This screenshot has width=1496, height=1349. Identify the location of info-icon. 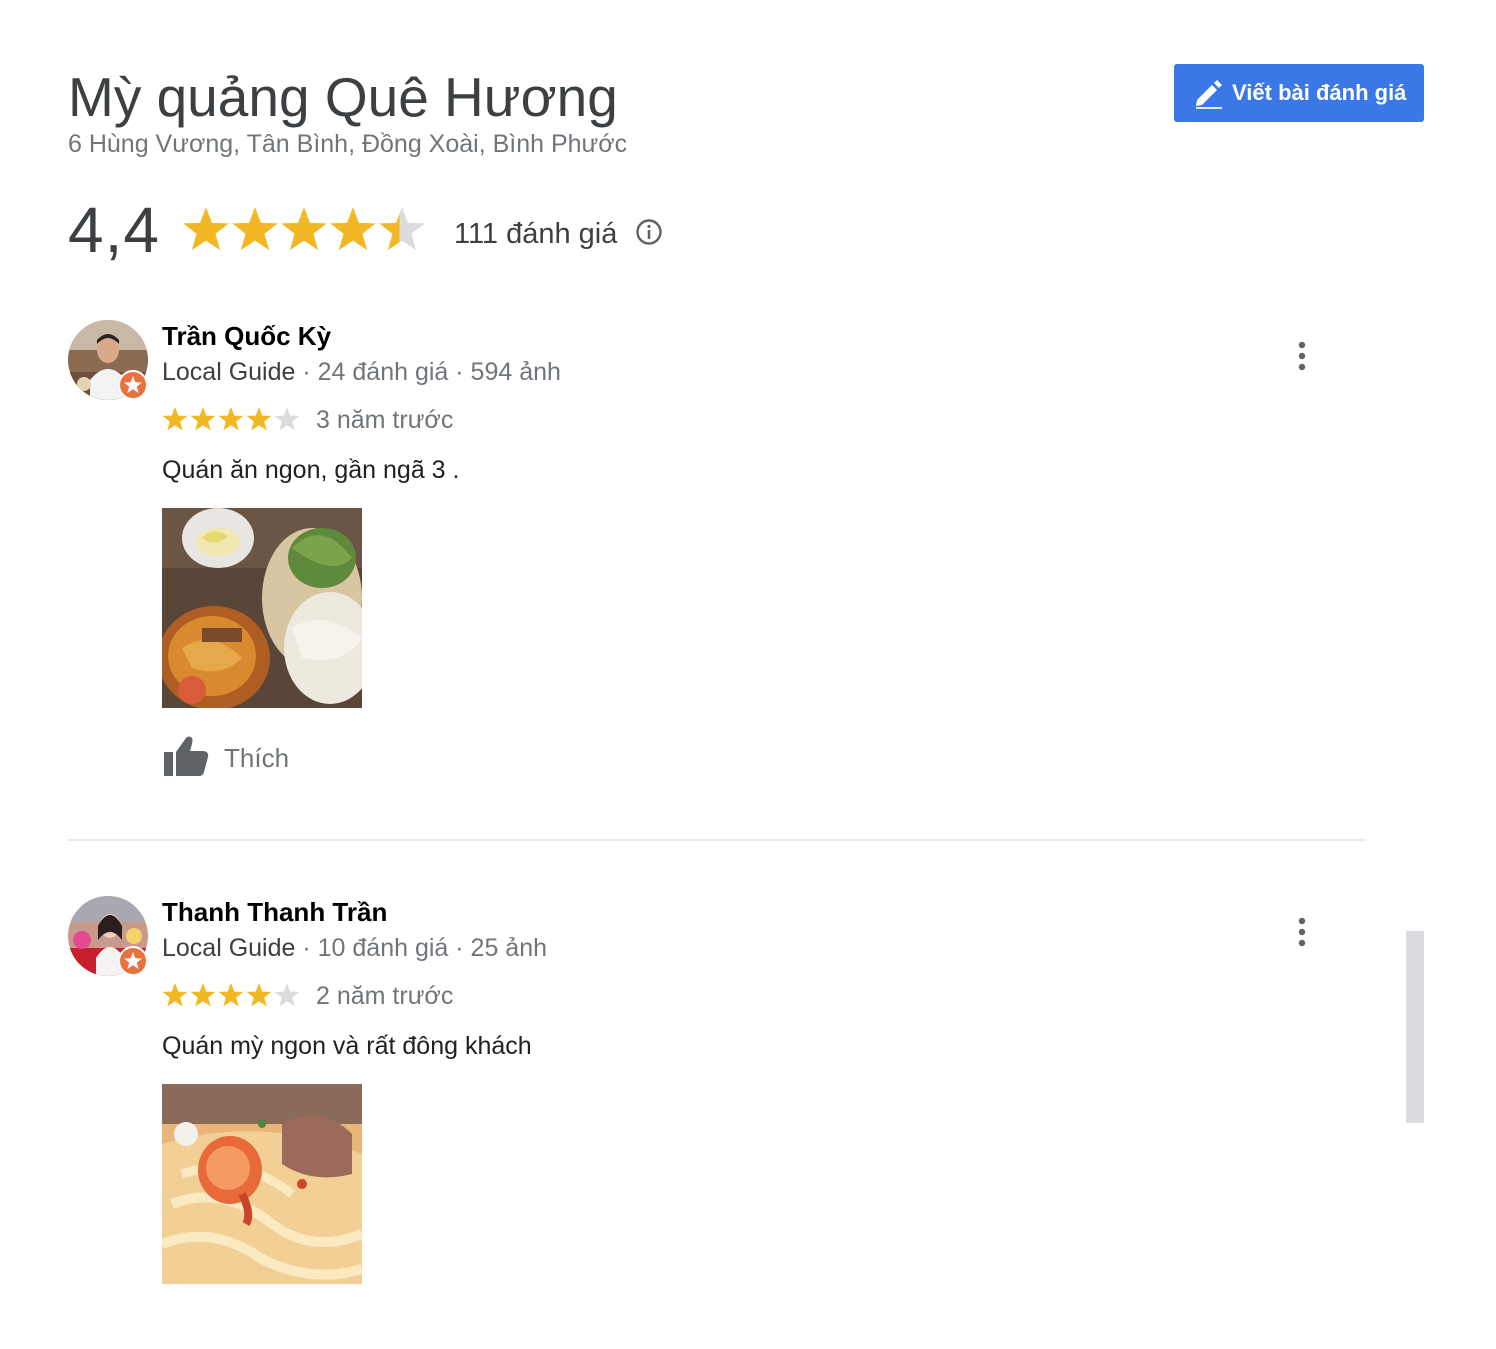
(649, 230).